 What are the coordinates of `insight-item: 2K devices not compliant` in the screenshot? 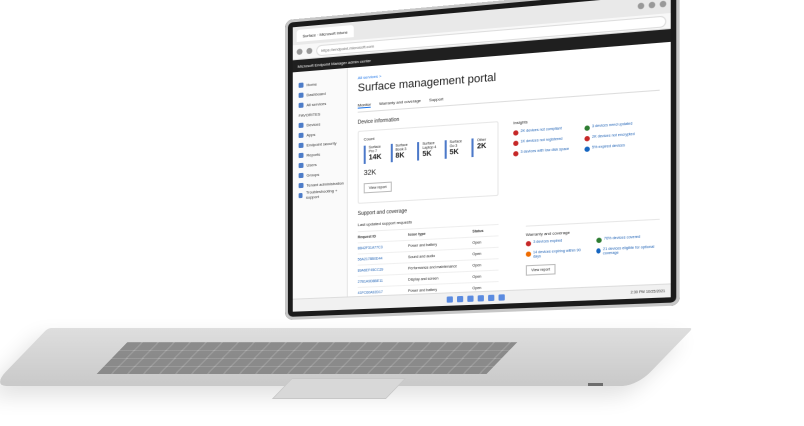 It's located at (543, 130).